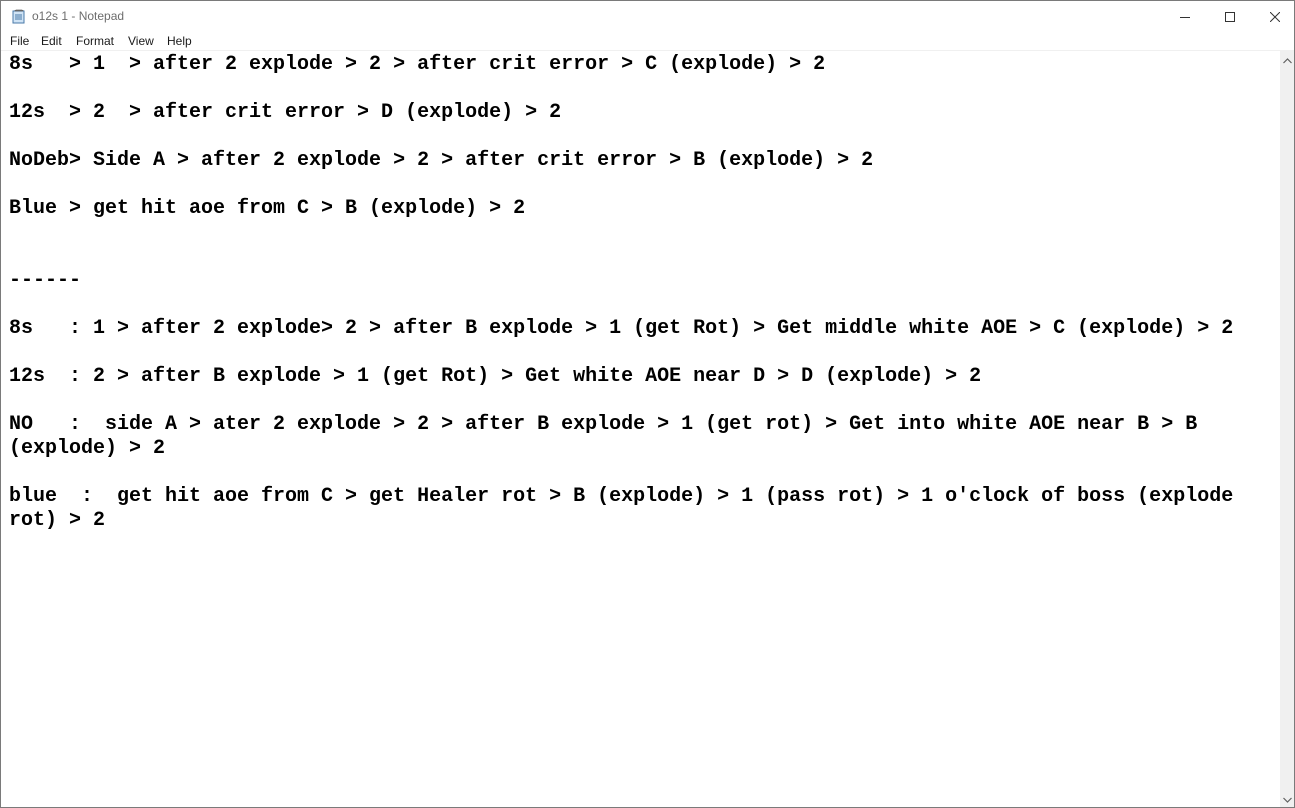 The image size is (1295, 808). What do you see at coordinates (19, 16) in the screenshot?
I see `notepad-icon` at bounding box center [19, 16].